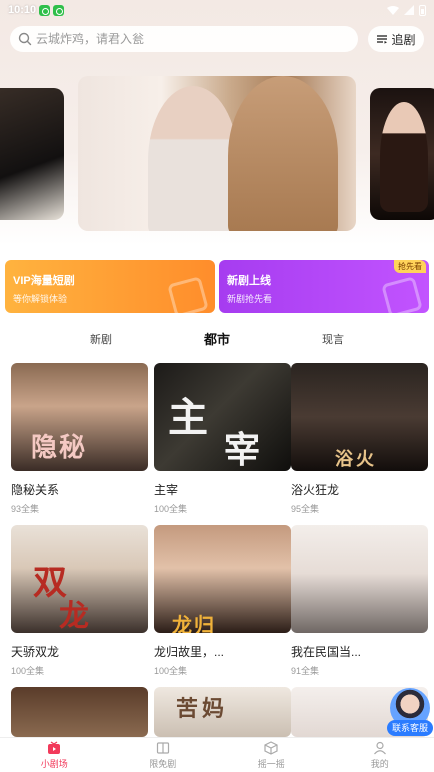 This screenshot has width=434, height=772. I want to click on drama-episodes: 95全集, so click(305, 509).